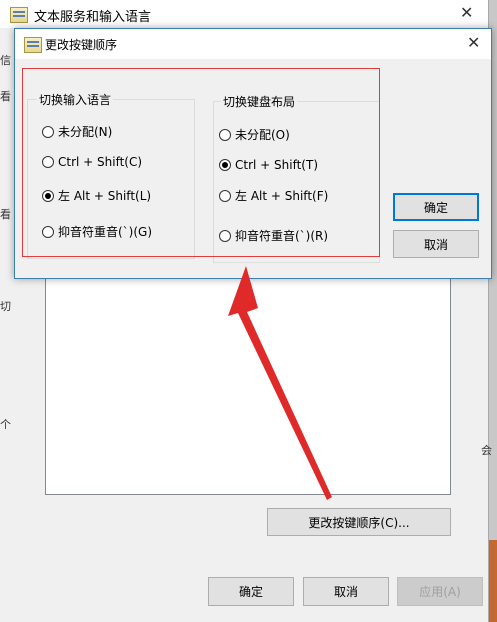 The width and height of the screenshot is (497, 622). What do you see at coordinates (244, 14) in the screenshot?
I see `parent-titlebar: 文本服务和输入语言 ✕` at bounding box center [244, 14].